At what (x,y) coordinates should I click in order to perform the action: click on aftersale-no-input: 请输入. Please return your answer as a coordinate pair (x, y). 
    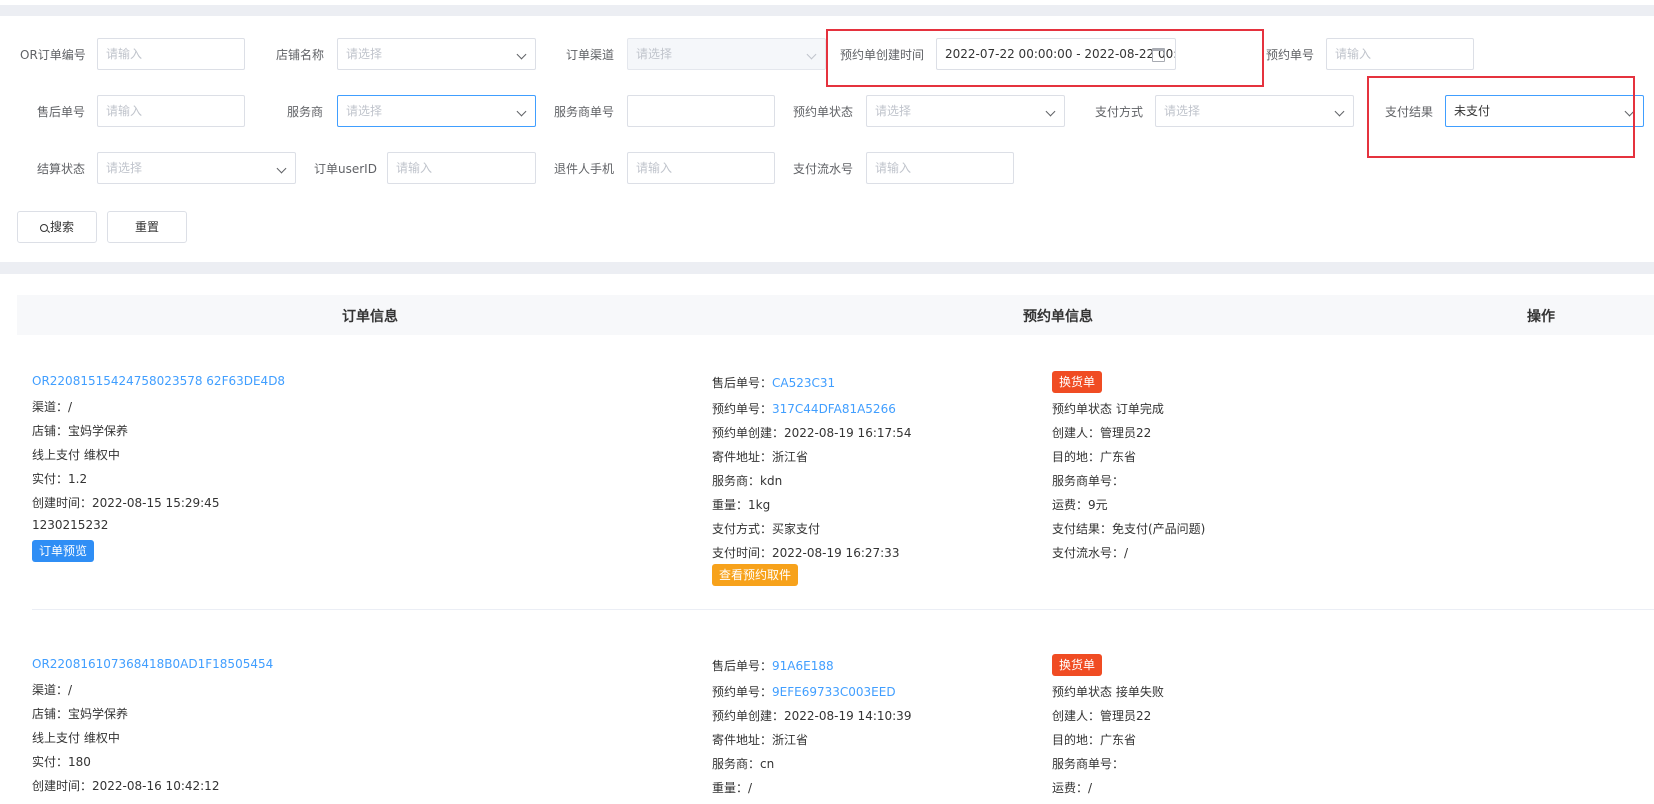
    Looking at the image, I should click on (171, 111).